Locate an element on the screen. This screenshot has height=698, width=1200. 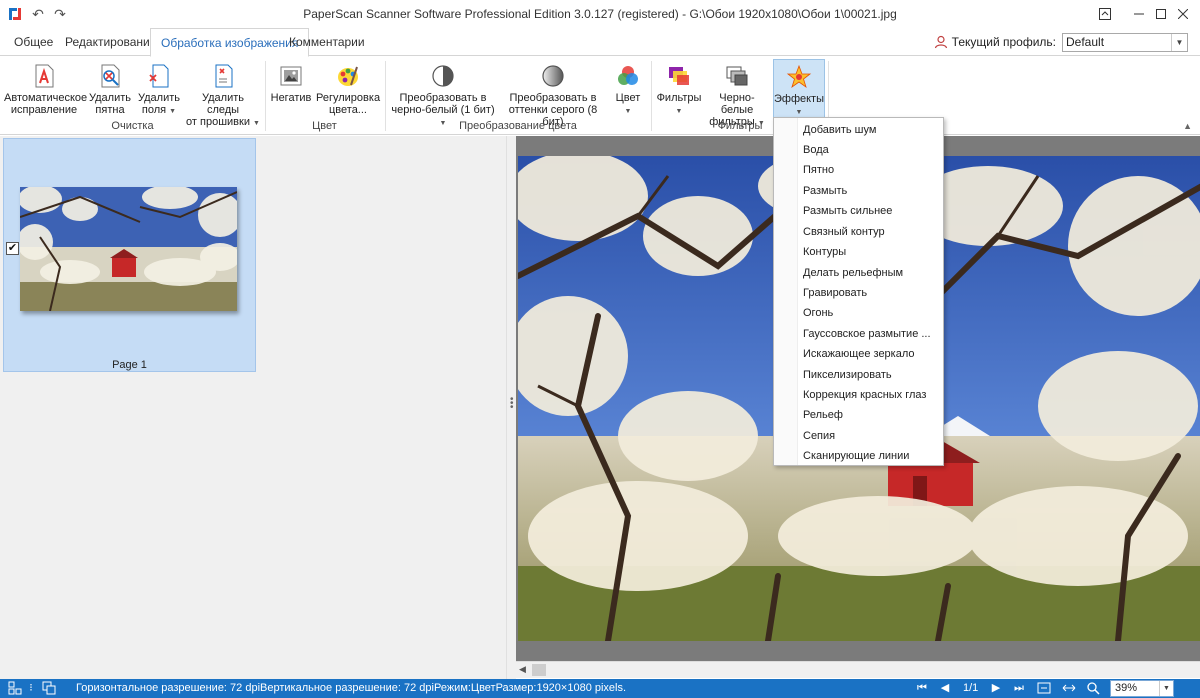
menu-item-pixelate: Пикселизировать is located at coordinates (847, 375).